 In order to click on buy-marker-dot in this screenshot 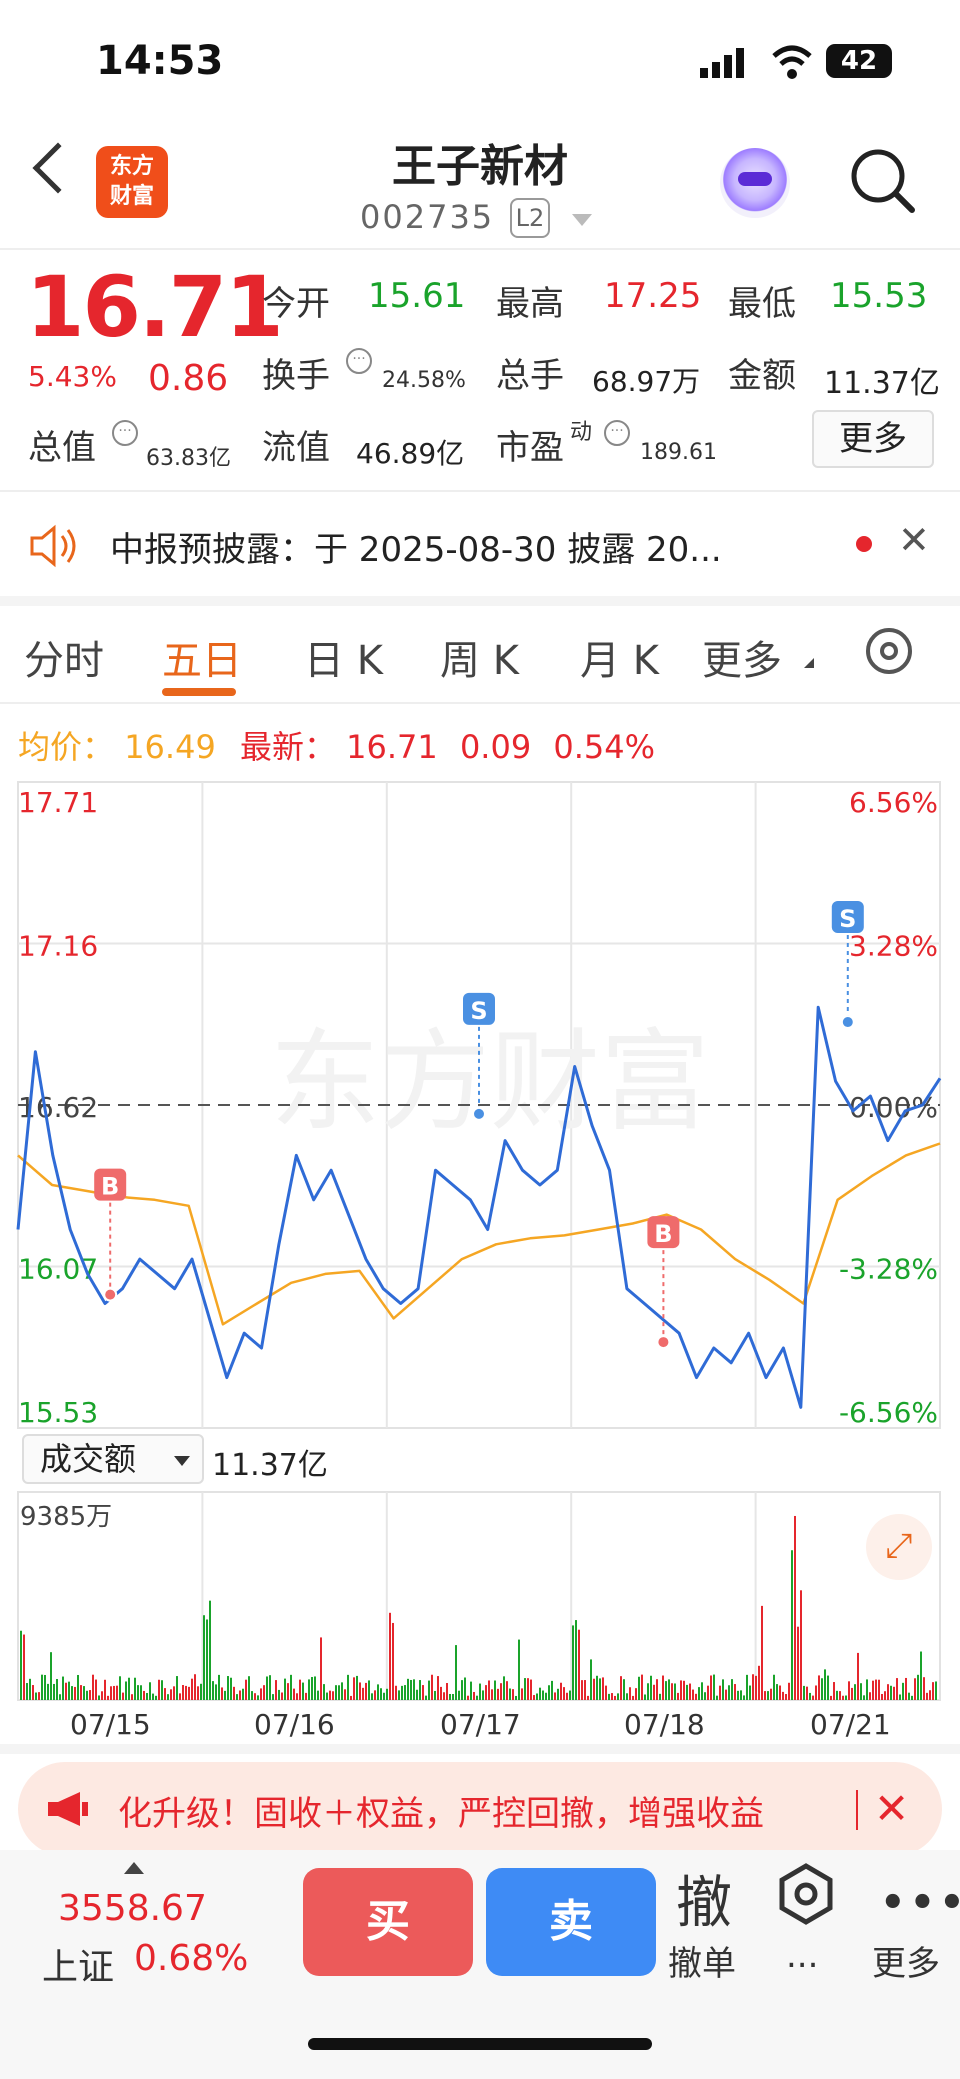, I will do `click(110, 1294)`.